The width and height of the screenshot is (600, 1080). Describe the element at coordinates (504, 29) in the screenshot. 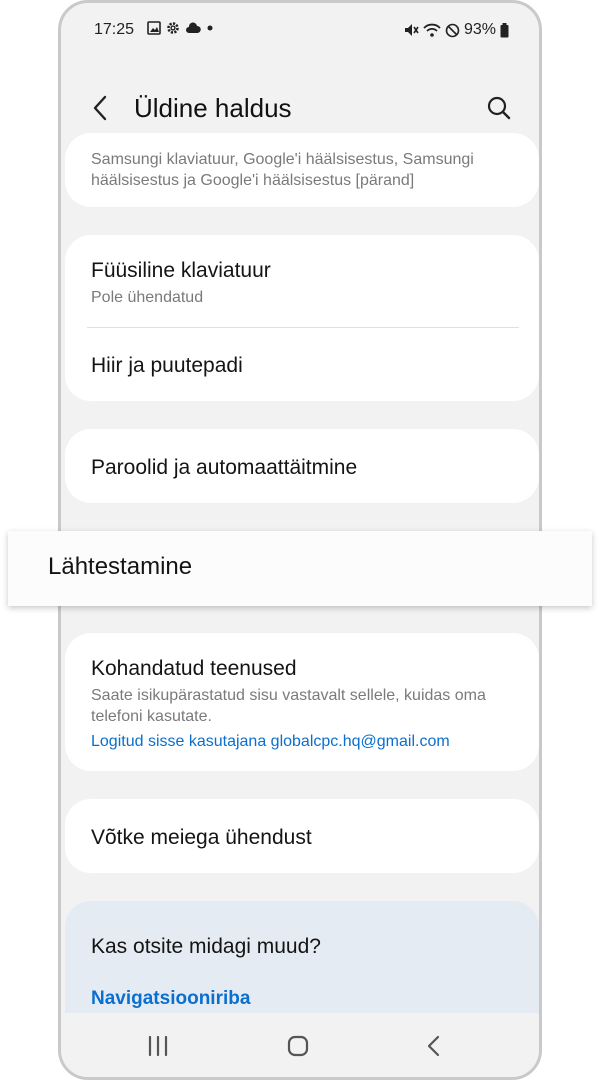

I see `battery-icon` at that location.